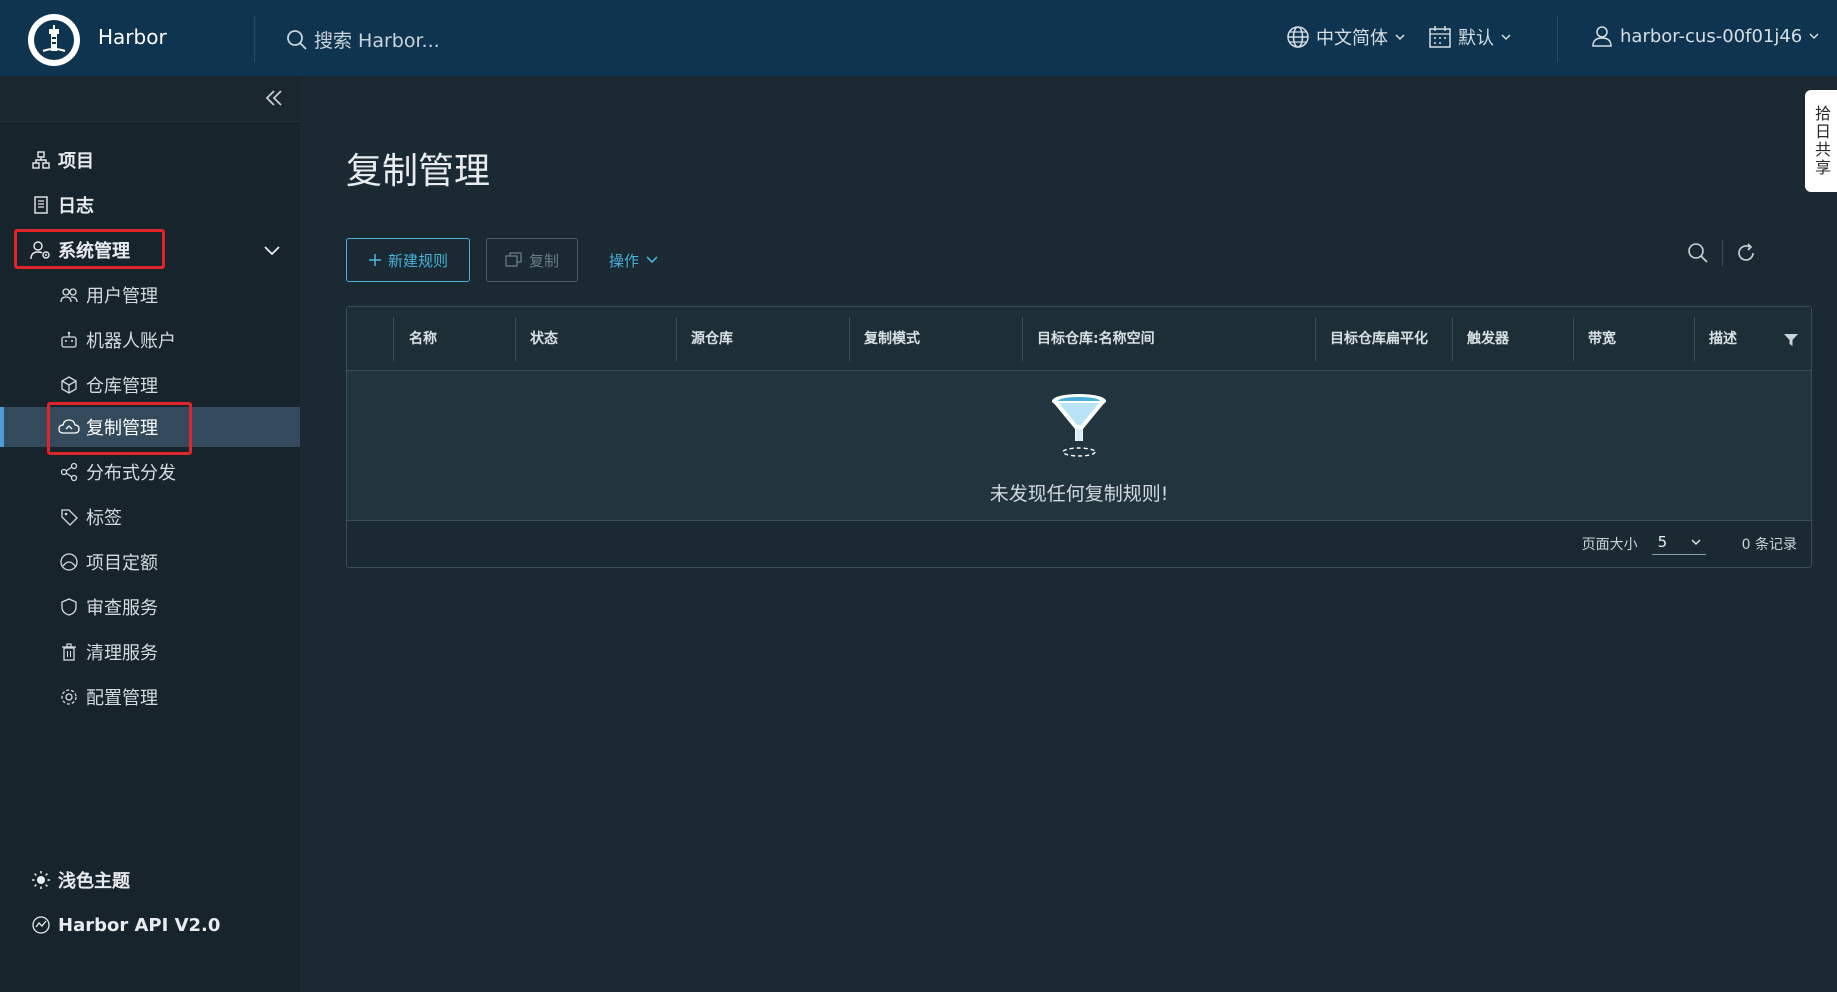  I want to click on sidebar-item-clean-up: 清理服务, so click(150, 652).